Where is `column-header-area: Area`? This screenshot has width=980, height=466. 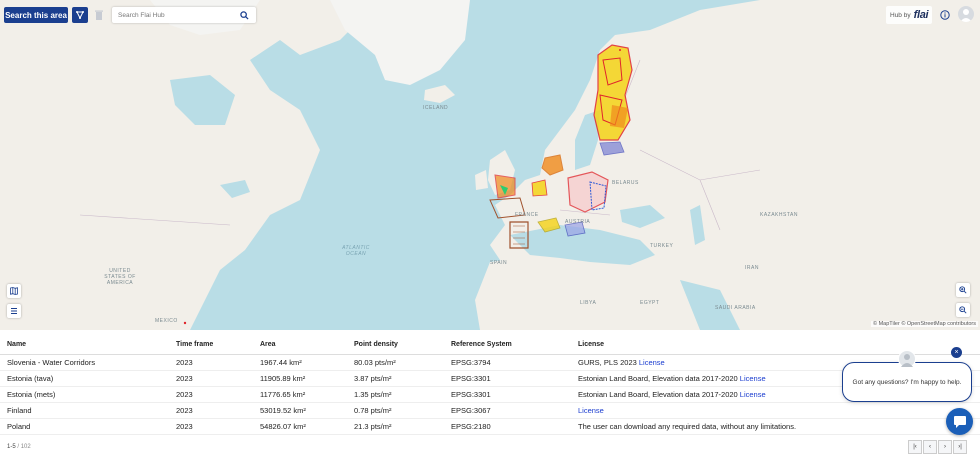 column-header-area: Area is located at coordinates (300, 345).